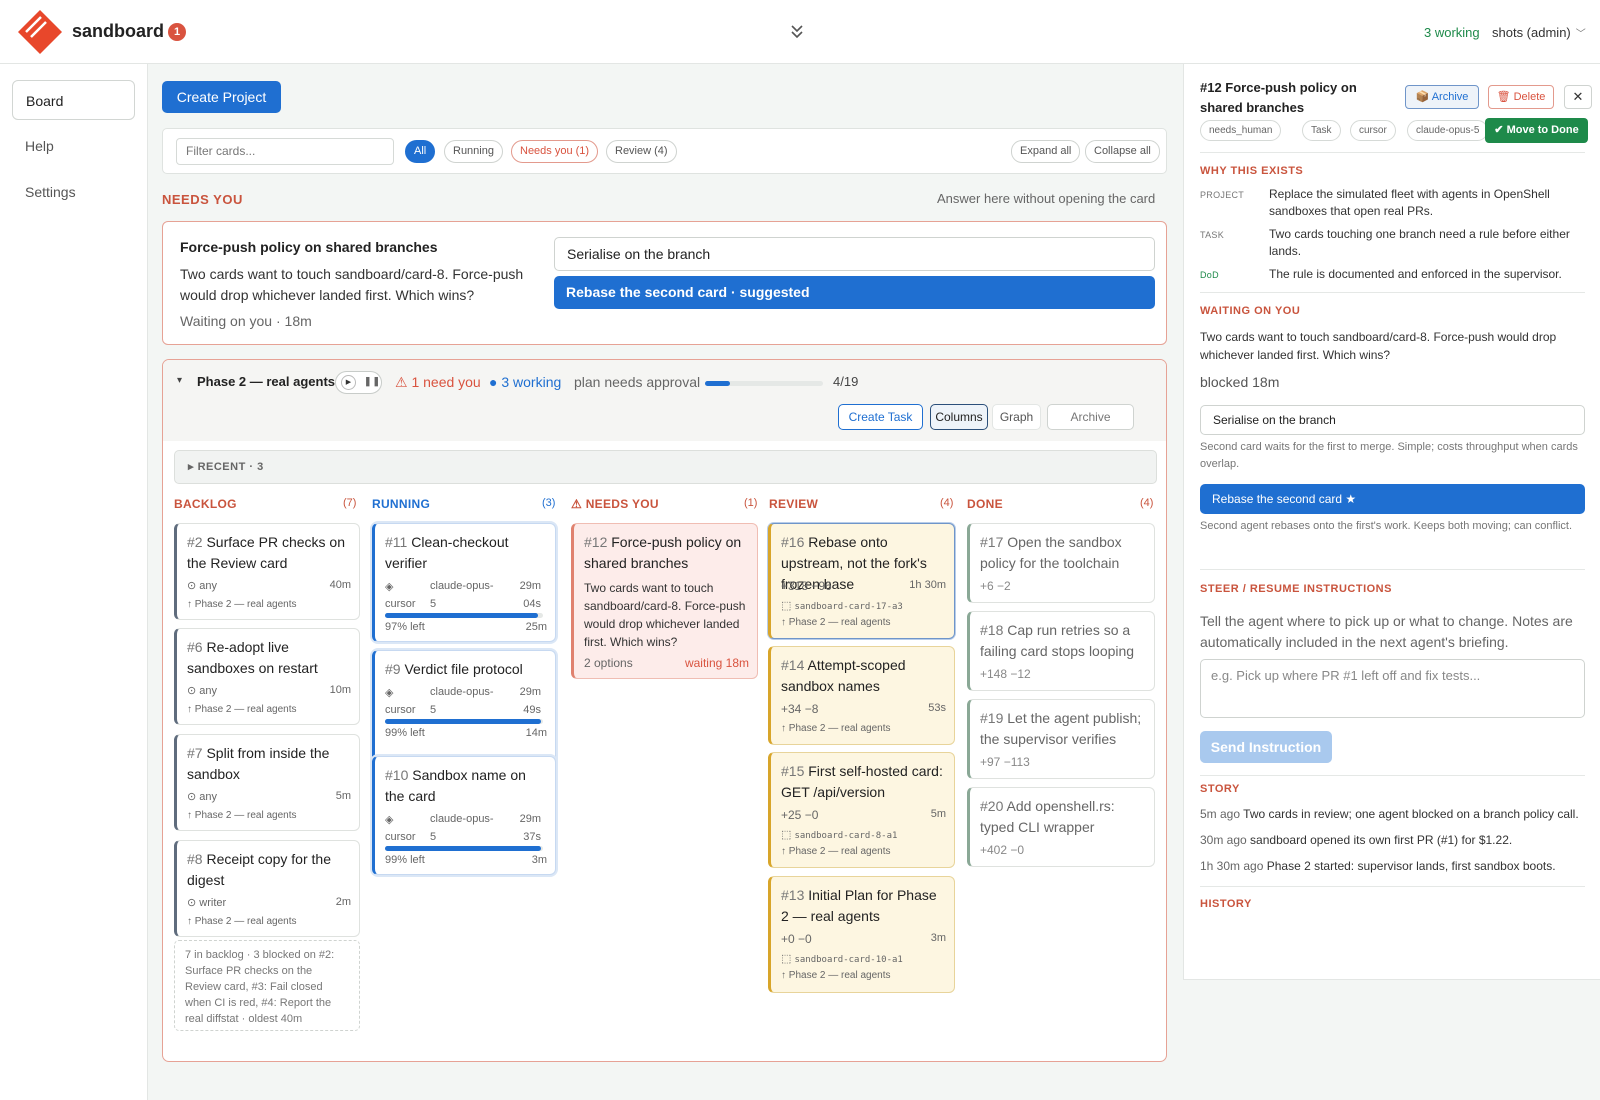  What do you see at coordinates (405, 860) in the screenshot?
I see `budget-left: 99% left` at bounding box center [405, 860].